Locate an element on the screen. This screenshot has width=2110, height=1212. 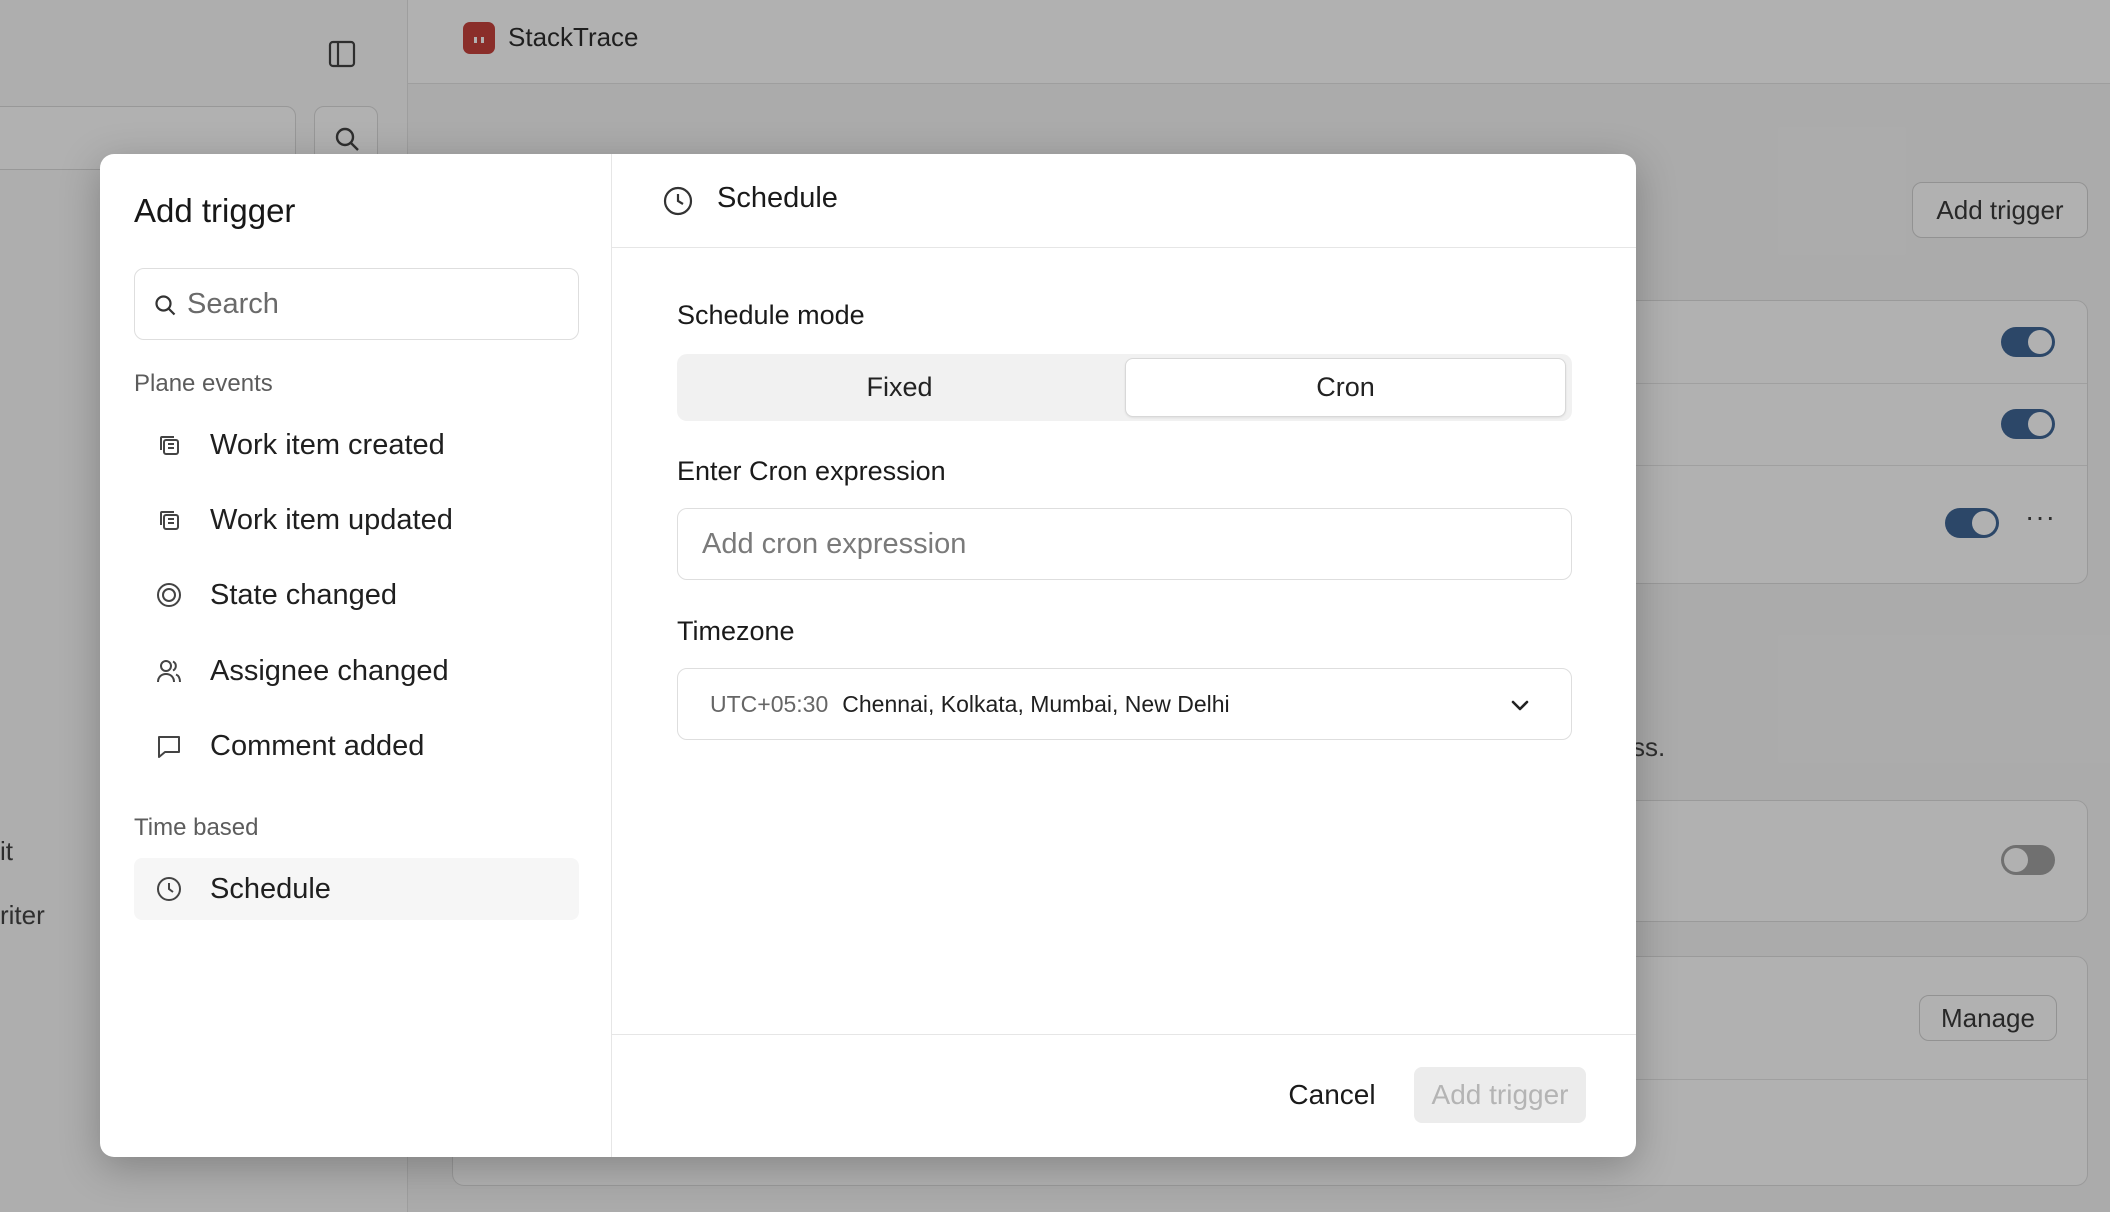
chevron-down-icon is located at coordinates (1520, 705).